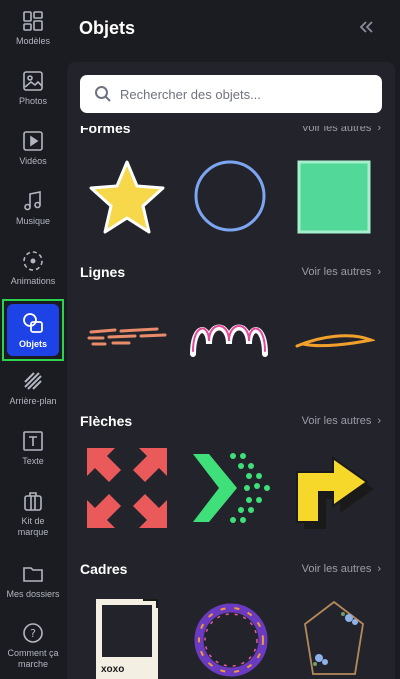 Image resolution: width=400 pixels, height=679 pixels. What do you see at coordinates (106, 421) in the screenshot?
I see `section-title-fleches: Flèches` at bounding box center [106, 421].